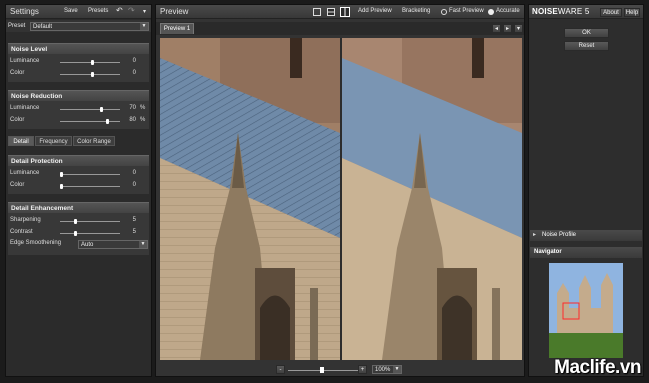 This screenshot has height=383, width=649. I want to click on split-vertical-icon, so click(345, 12).